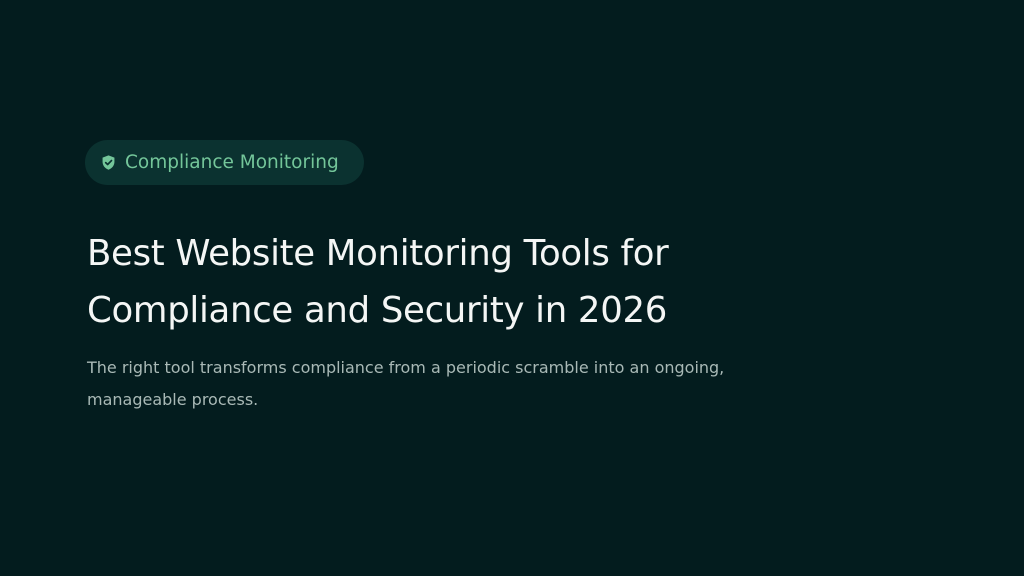 The height and width of the screenshot is (576, 1024). Describe the element at coordinates (232, 162) in the screenshot. I see `category-badge-label: Compliance Monitoring` at that location.